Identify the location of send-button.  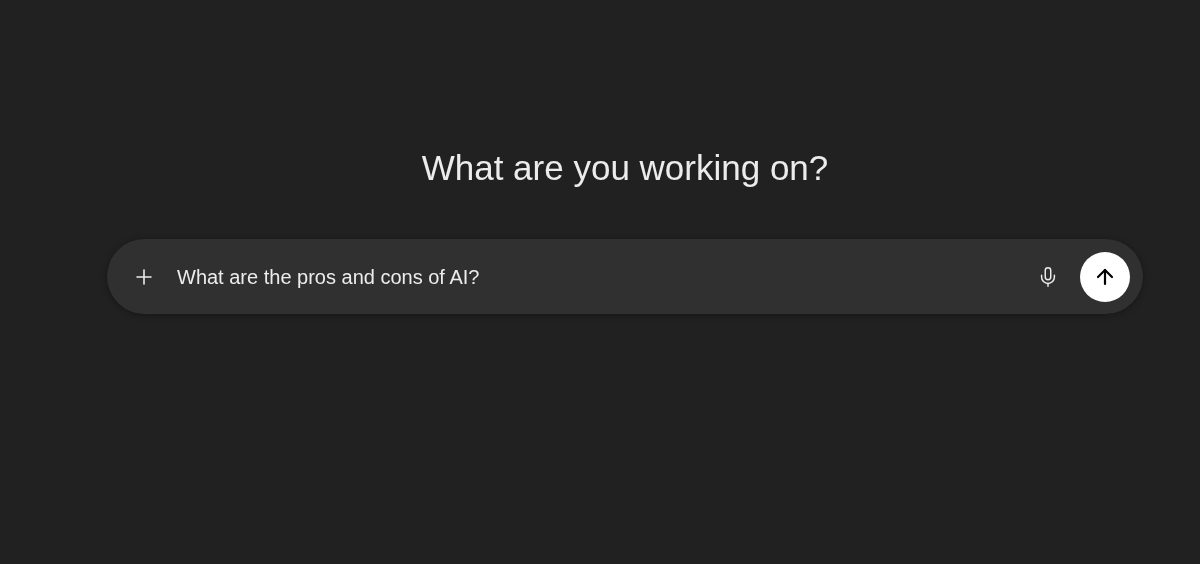
(1105, 276).